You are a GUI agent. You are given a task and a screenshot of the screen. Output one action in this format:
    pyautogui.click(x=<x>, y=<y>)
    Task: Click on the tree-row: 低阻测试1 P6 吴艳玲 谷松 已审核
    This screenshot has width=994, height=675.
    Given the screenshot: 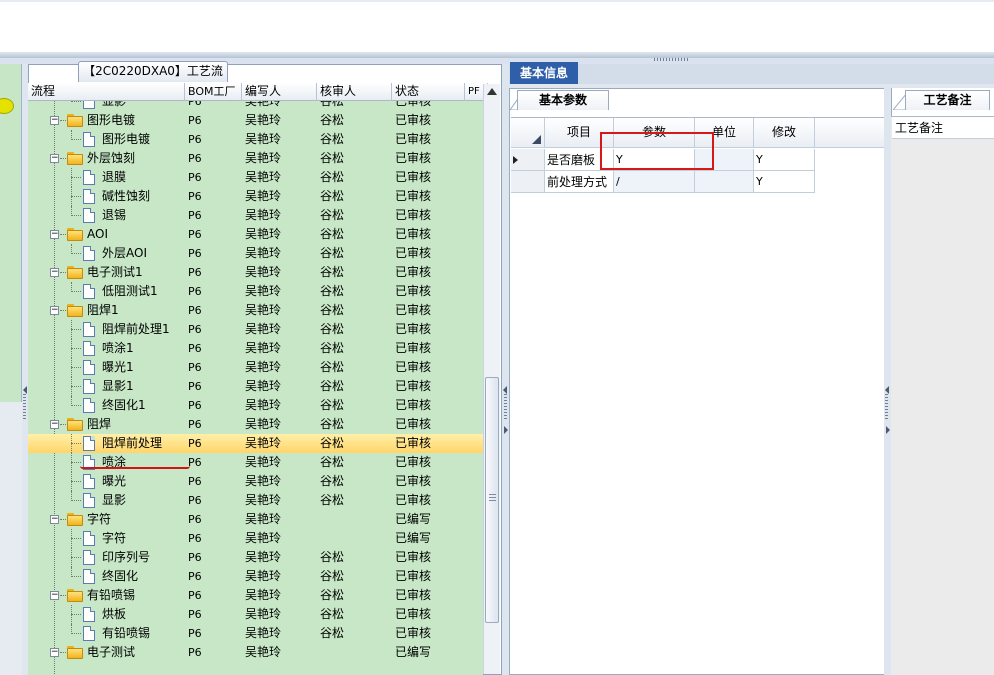 What is the action you would take?
    pyautogui.click(x=255, y=291)
    